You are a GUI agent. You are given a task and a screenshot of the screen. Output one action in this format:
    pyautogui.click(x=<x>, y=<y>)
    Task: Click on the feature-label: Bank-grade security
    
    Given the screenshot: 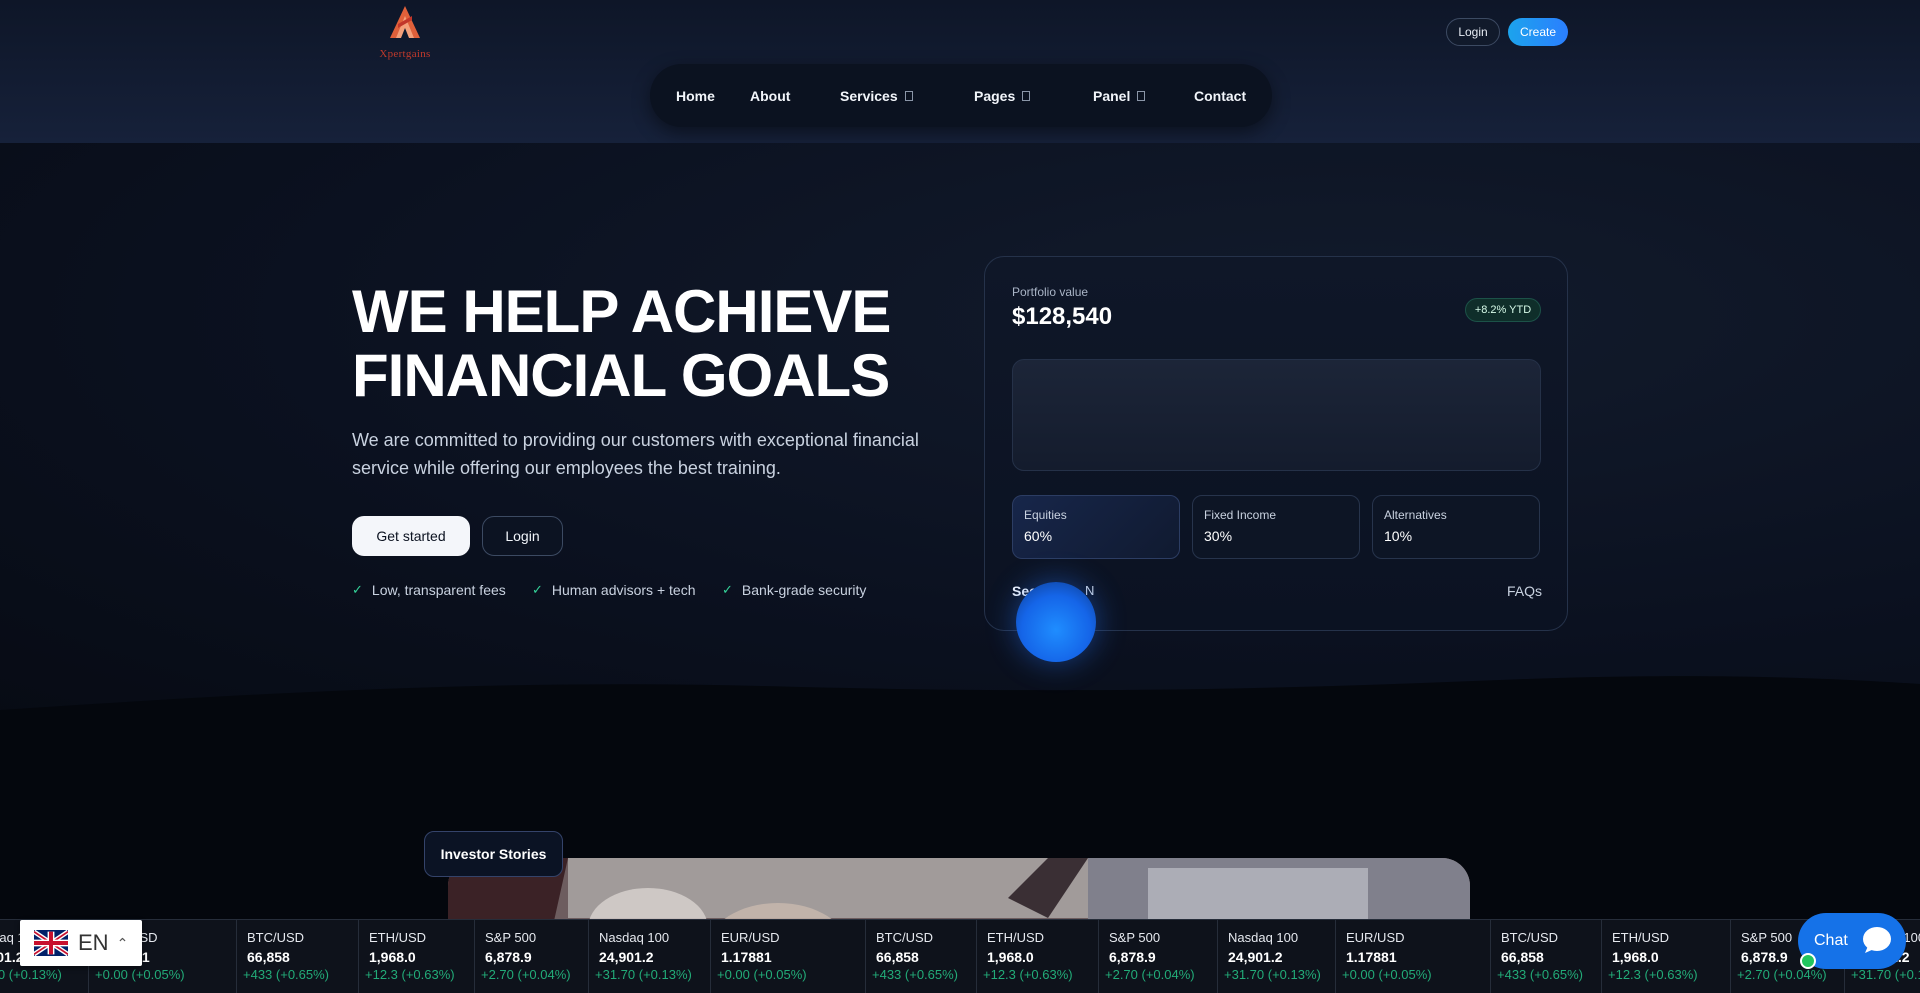 What is the action you would take?
    pyautogui.click(x=804, y=590)
    